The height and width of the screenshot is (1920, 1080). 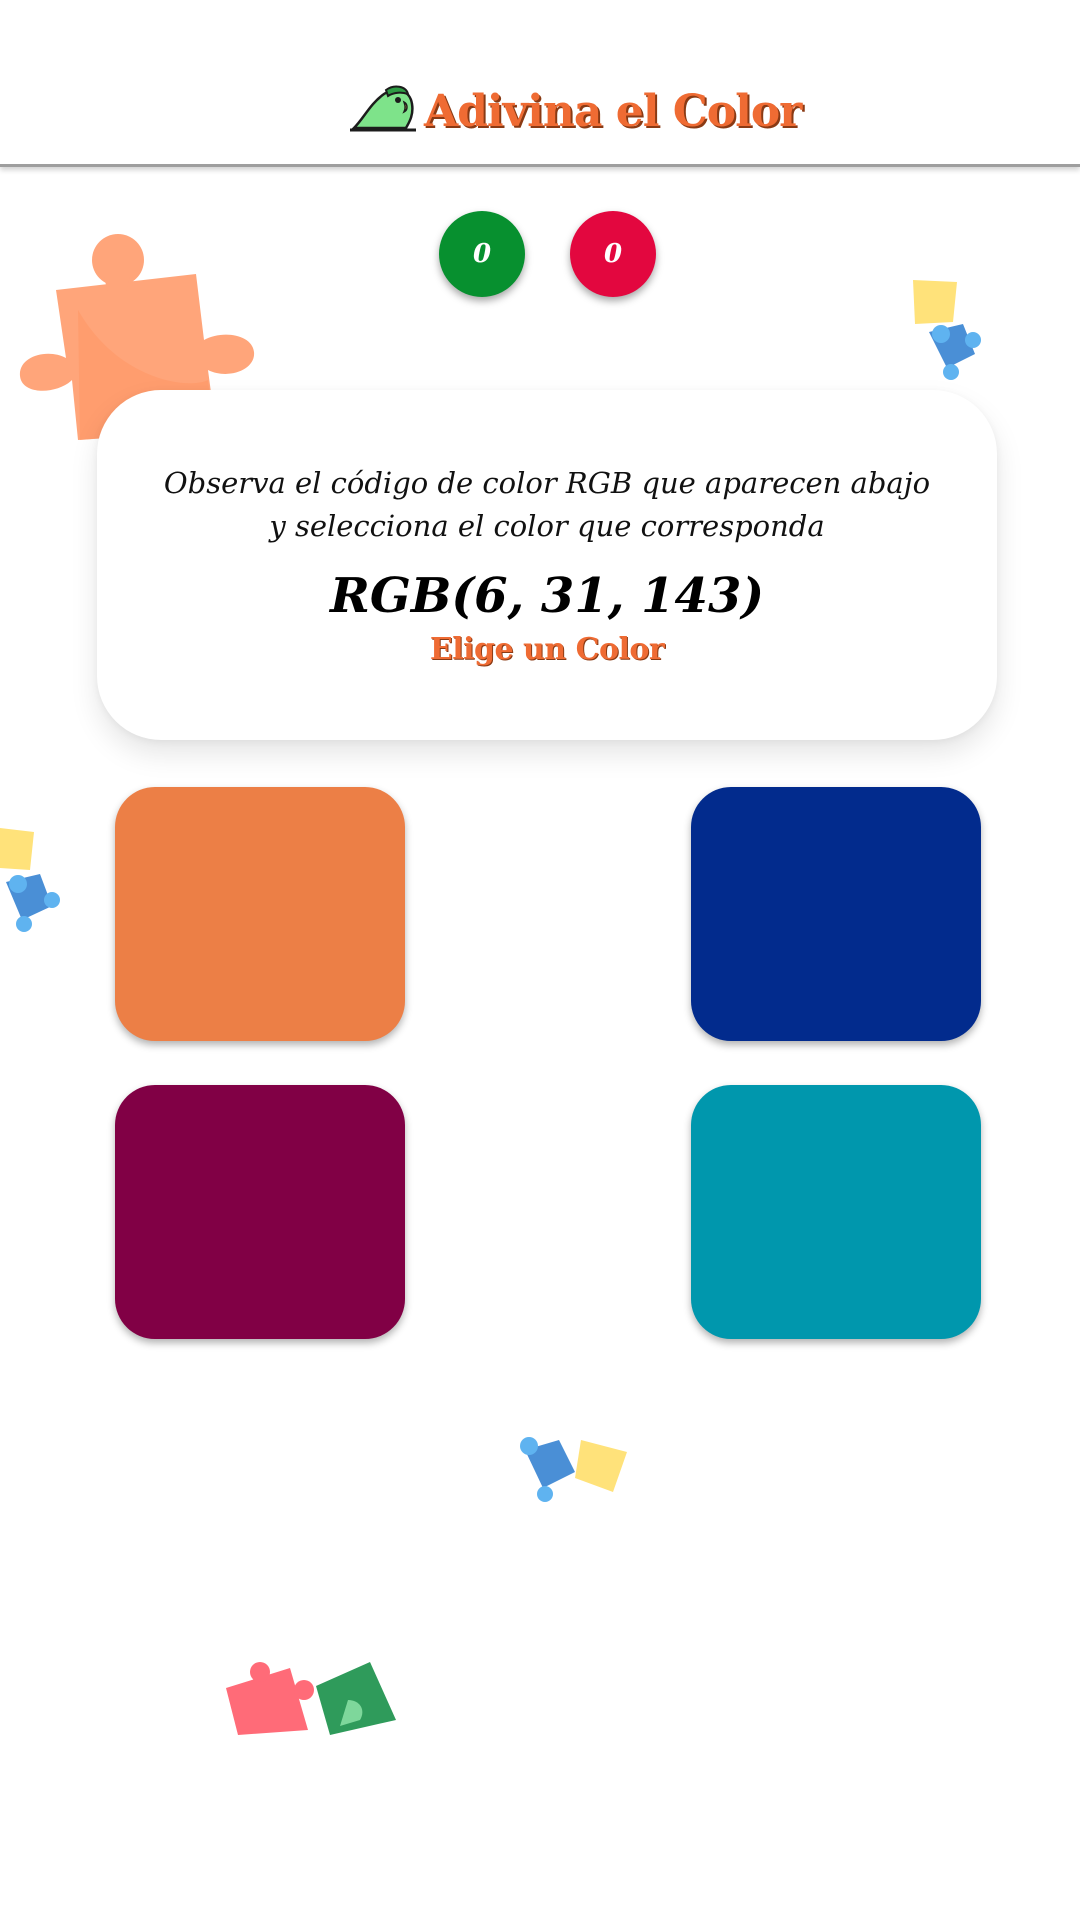 I want to click on choose-color-label: Elige un Color, so click(x=547, y=649).